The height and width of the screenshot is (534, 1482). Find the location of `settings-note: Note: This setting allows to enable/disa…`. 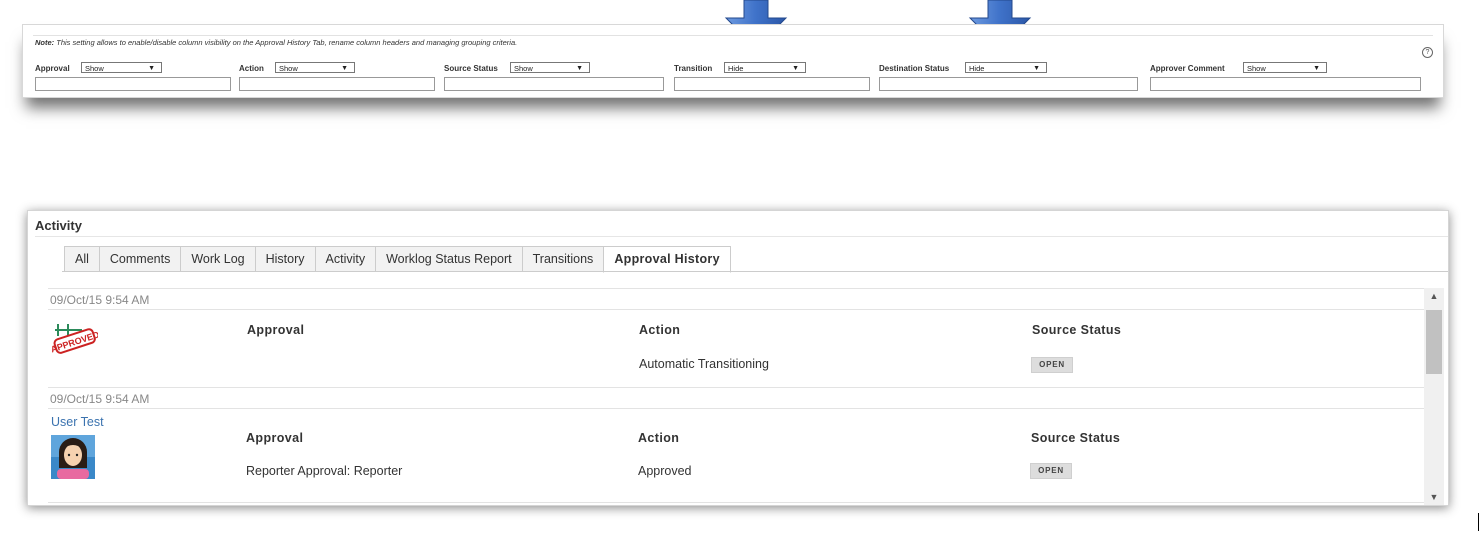

settings-note: Note: This setting allows to enable/disa… is located at coordinates (276, 42).